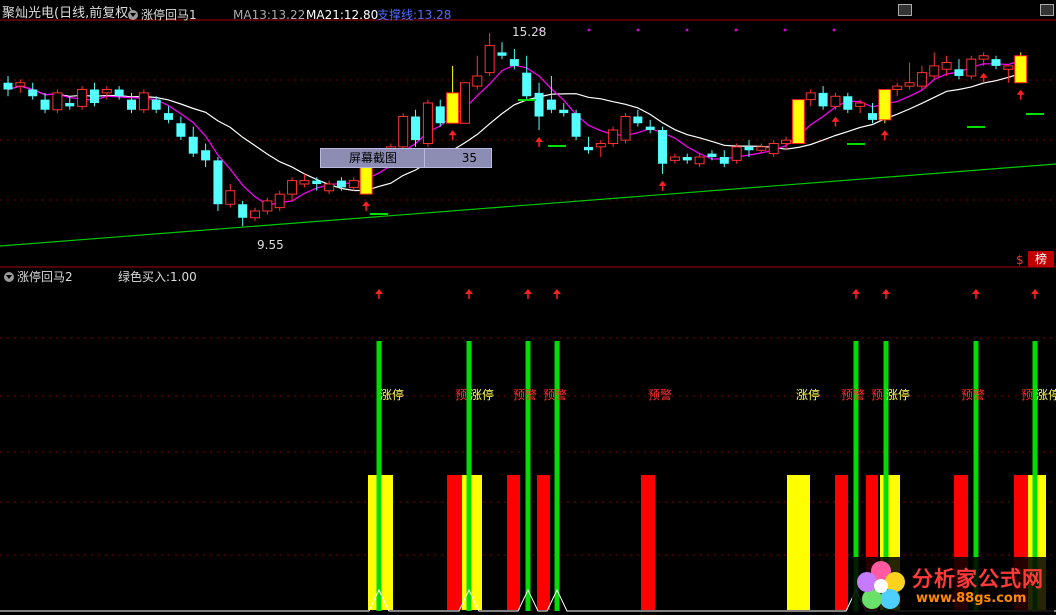 The width and height of the screenshot is (1056, 615). I want to click on indicator2-selector: 涨停回马2, so click(38, 277).